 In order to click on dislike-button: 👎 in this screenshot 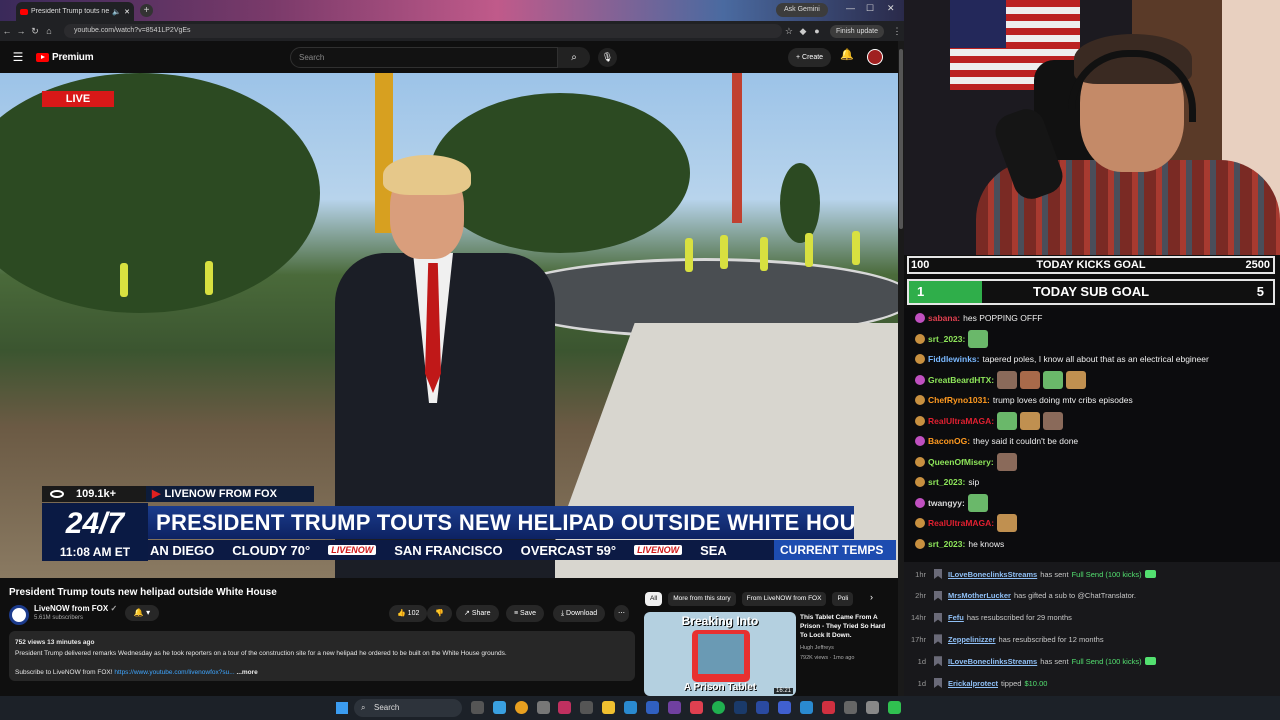, I will do `click(439, 613)`.